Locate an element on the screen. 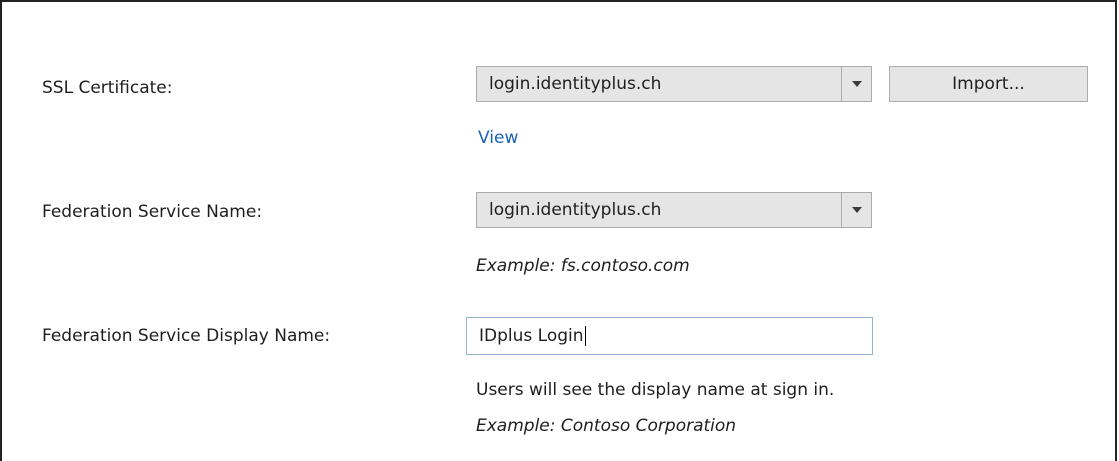 The image size is (1119, 461). federation-service-name-selected-value: login.identityplus.ch is located at coordinates (575, 210).